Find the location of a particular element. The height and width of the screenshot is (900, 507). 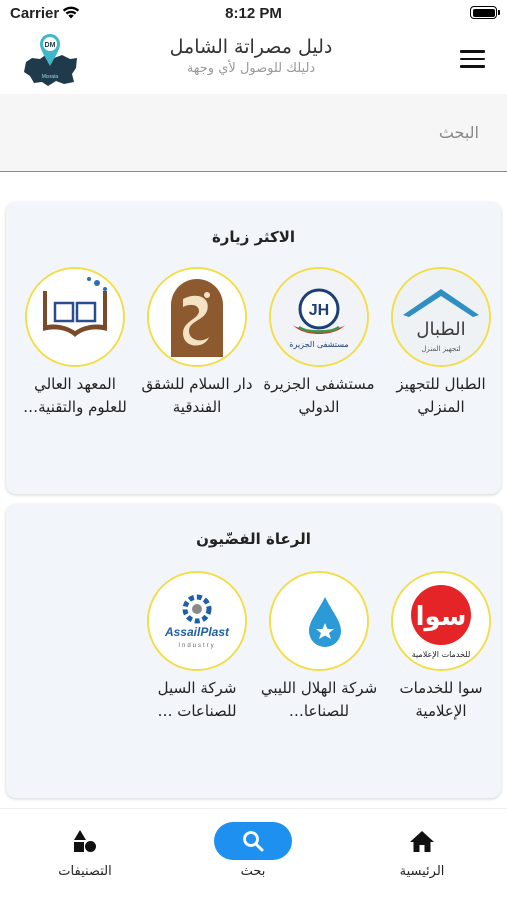

section-title: الرعاة الفضّيون is located at coordinates (253, 539).